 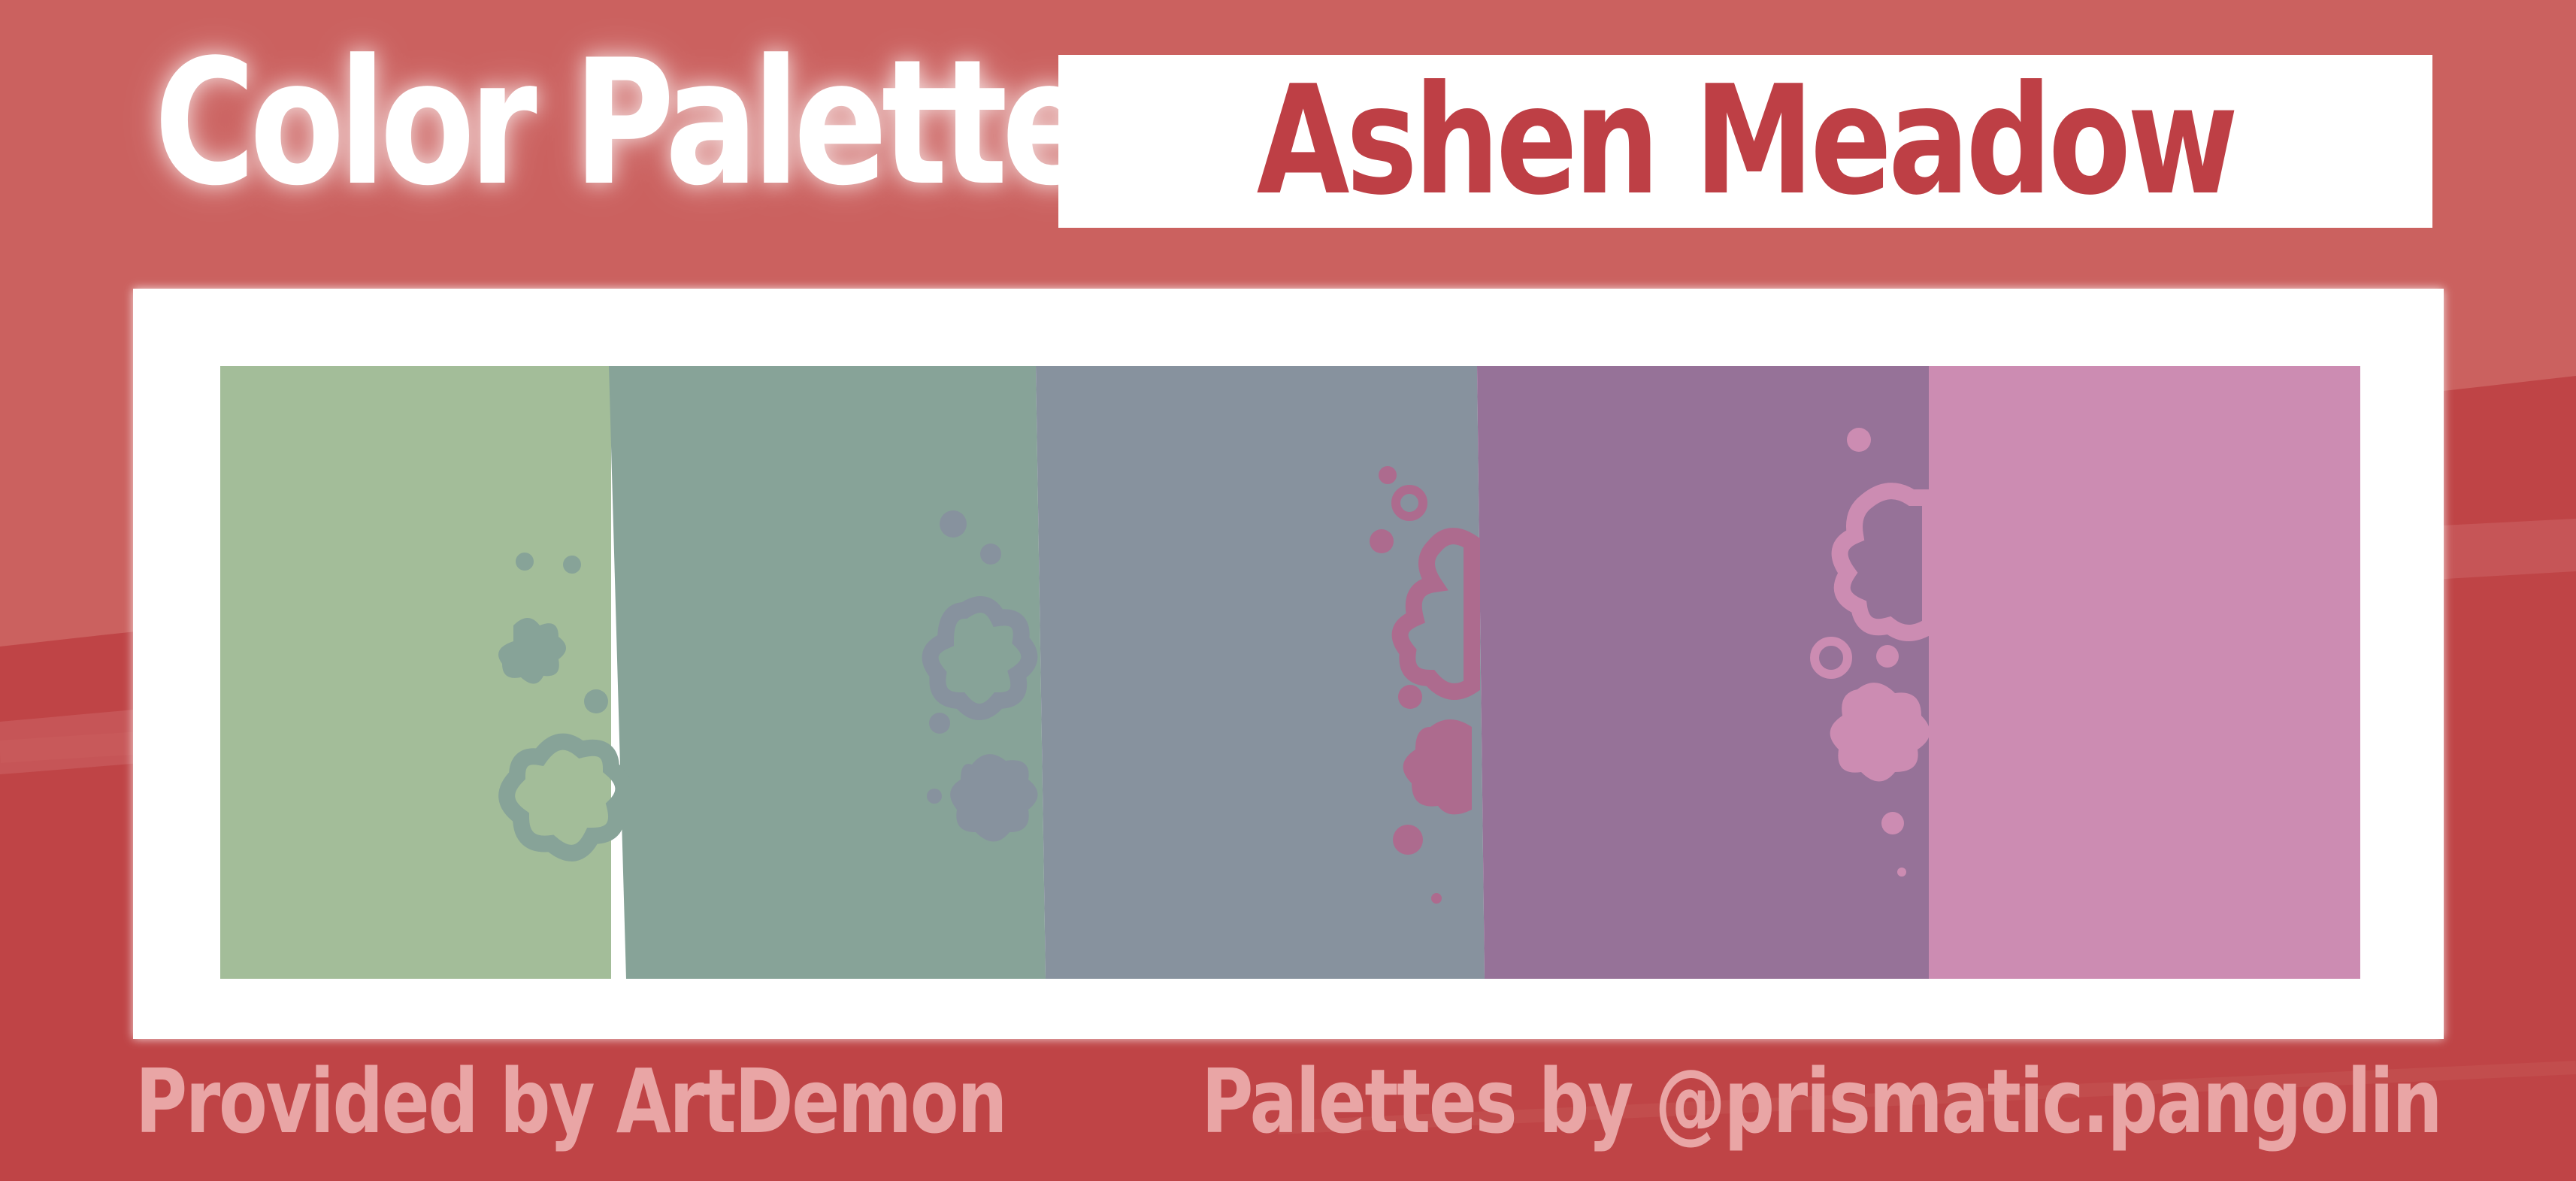 What do you see at coordinates (571, 1101) in the screenshot?
I see `credit-text: Provided by ArtDemon` at bounding box center [571, 1101].